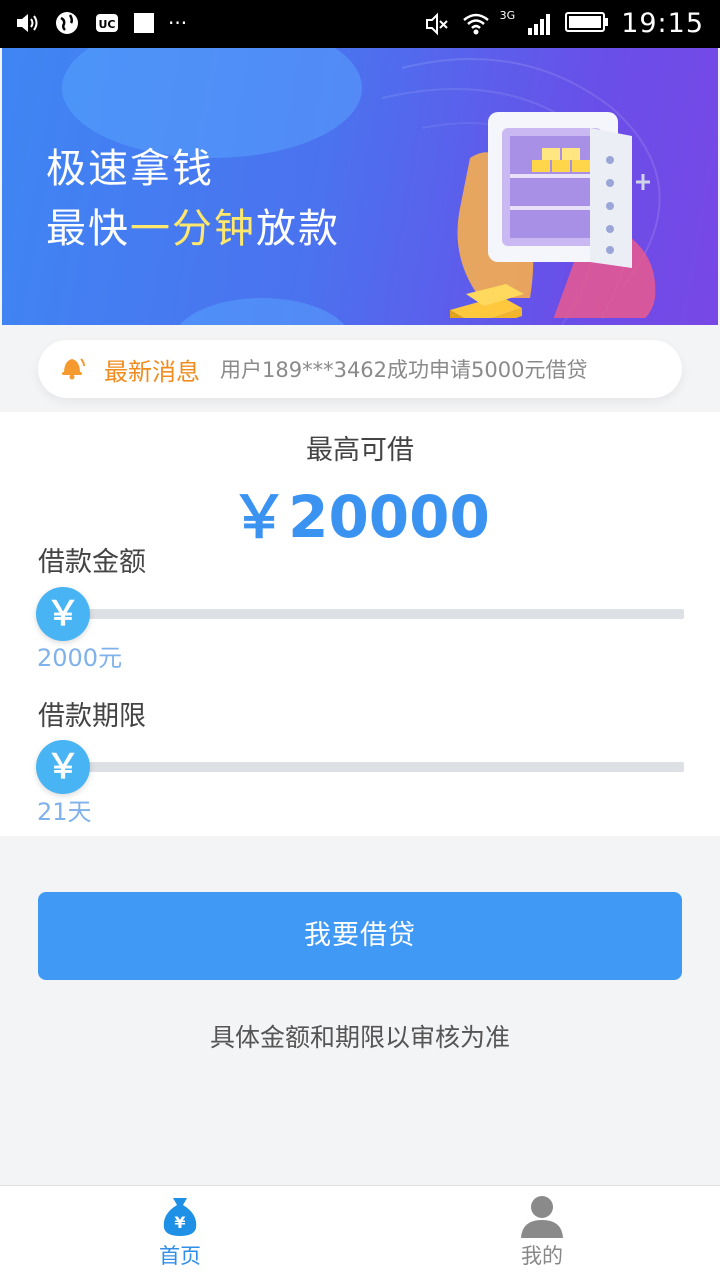 The height and width of the screenshot is (1280, 720). I want to click on safe-illustration, so click(553, 215).